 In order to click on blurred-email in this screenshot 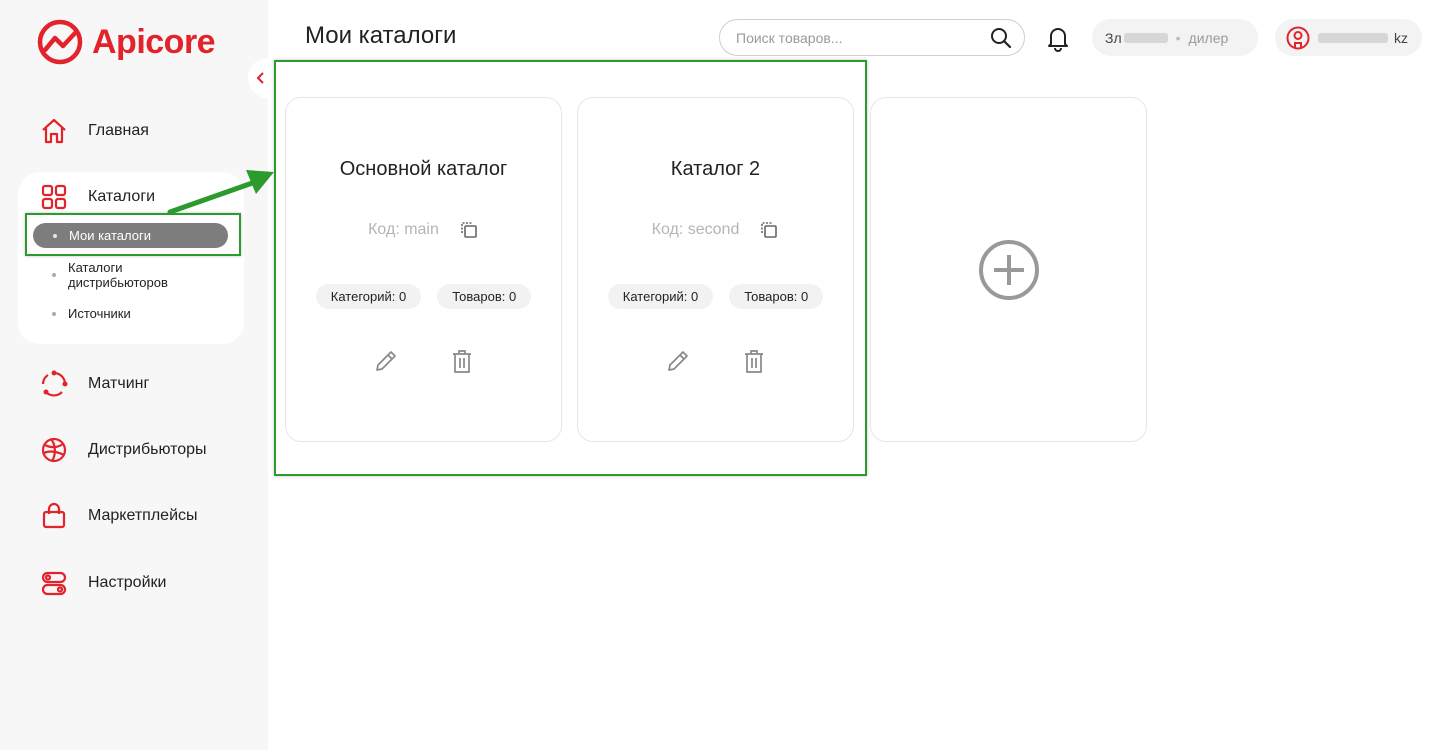, I will do `click(1353, 37)`.